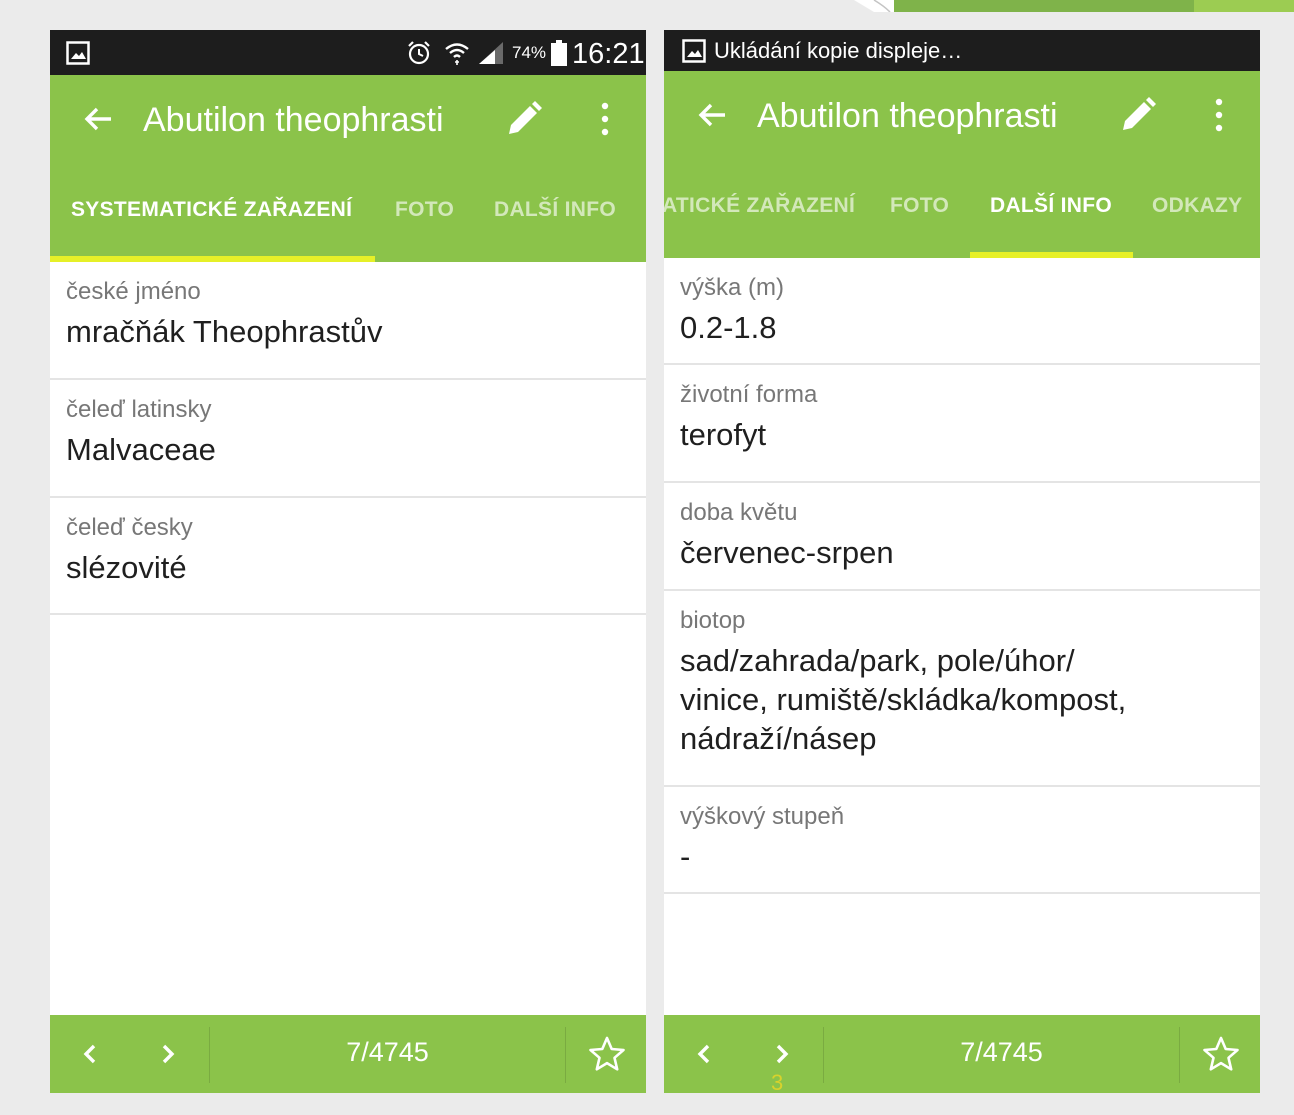 This screenshot has height=1115, width=1294. What do you see at coordinates (723, 434) in the screenshot?
I see `field-value: terofyt` at bounding box center [723, 434].